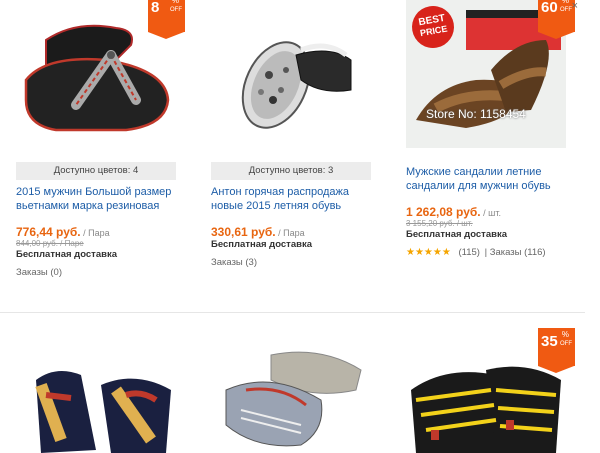 The width and height of the screenshot is (600, 453). Describe the element at coordinates (556, 19) in the screenshot. I see `discount-badge: 60 % OFF` at that location.